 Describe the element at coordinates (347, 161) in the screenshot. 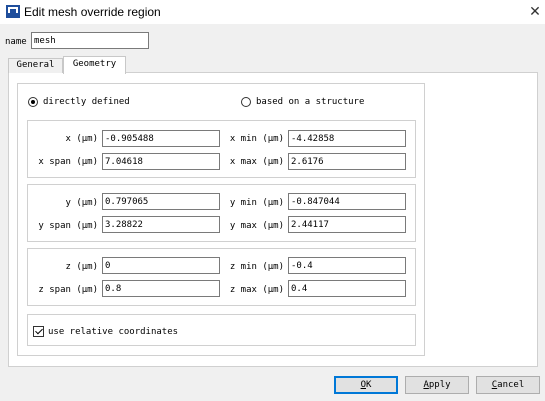

I see `x-max-input` at that location.